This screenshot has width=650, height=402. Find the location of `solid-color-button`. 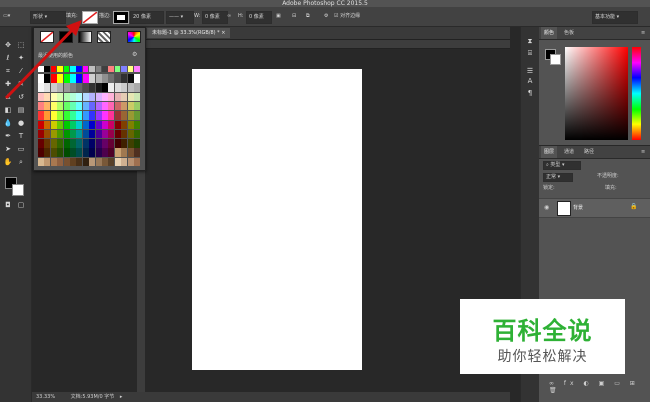

solid-color-button is located at coordinates (66, 37).